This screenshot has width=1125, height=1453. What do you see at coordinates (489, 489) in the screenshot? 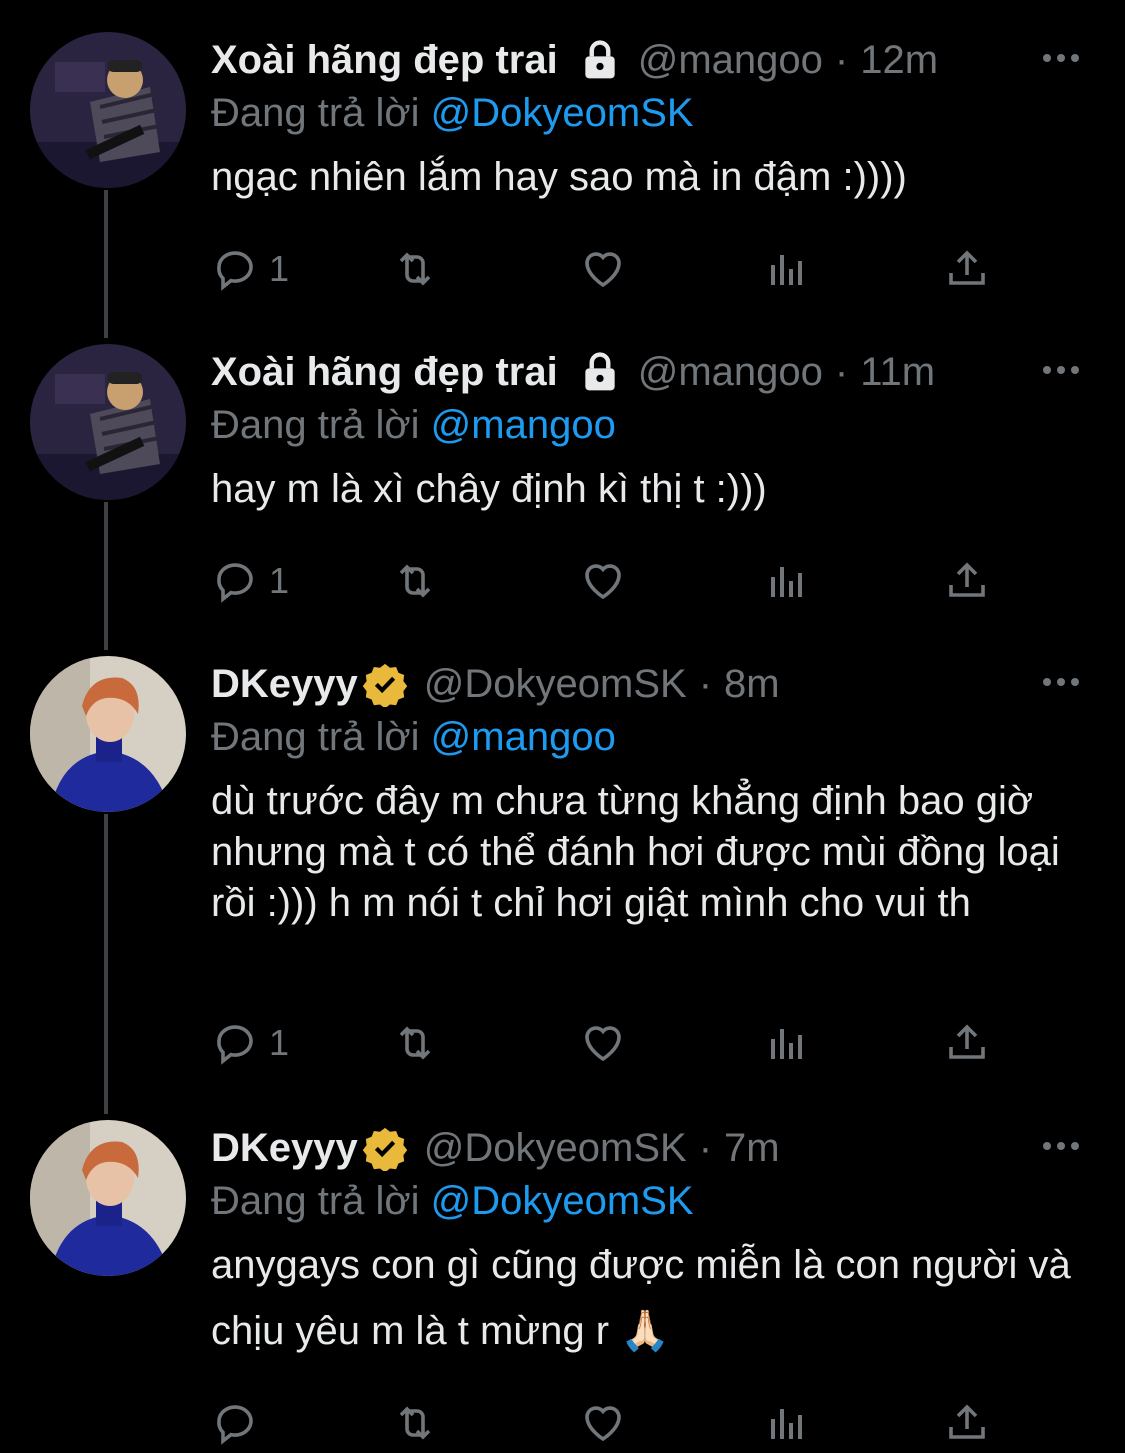
I see `tweet-text: hay m là xì chây định kì thị t :)))` at bounding box center [489, 489].